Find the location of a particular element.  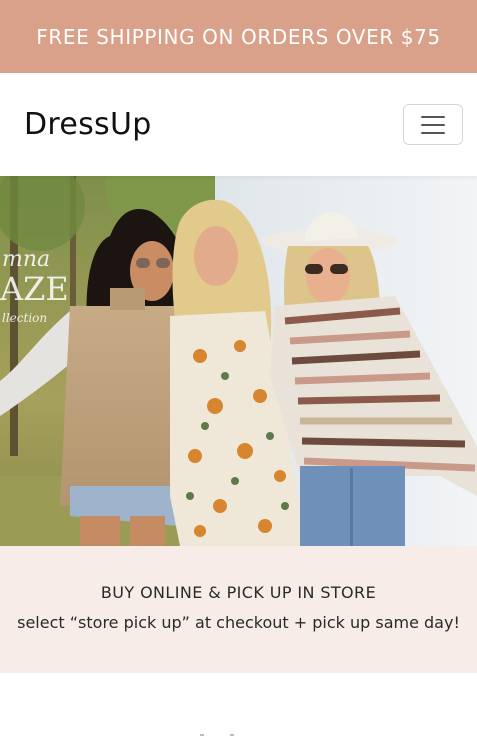

store-pickup-title: BUY ONLINE & PICK UP IN STORE is located at coordinates (238, 592).